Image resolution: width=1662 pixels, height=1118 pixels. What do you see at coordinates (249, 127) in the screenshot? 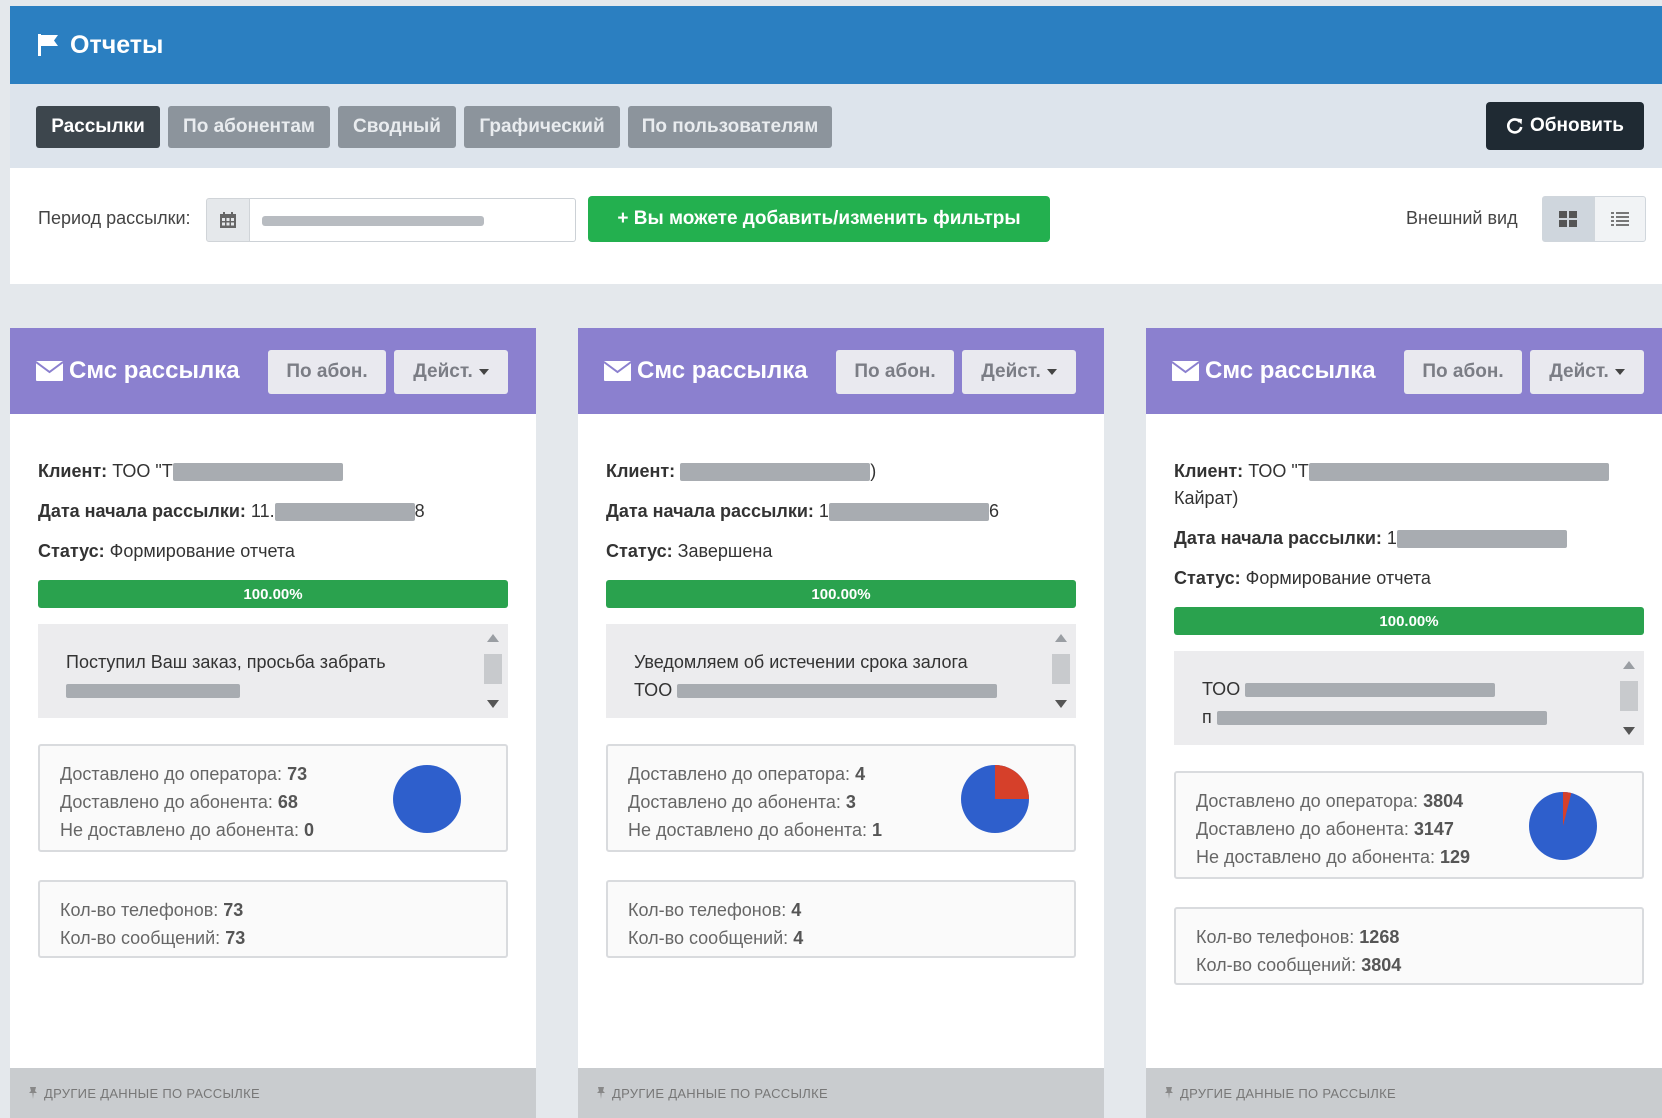
I see `tab-by-subscribers: По абонентам` at bounding box center [249, 127].